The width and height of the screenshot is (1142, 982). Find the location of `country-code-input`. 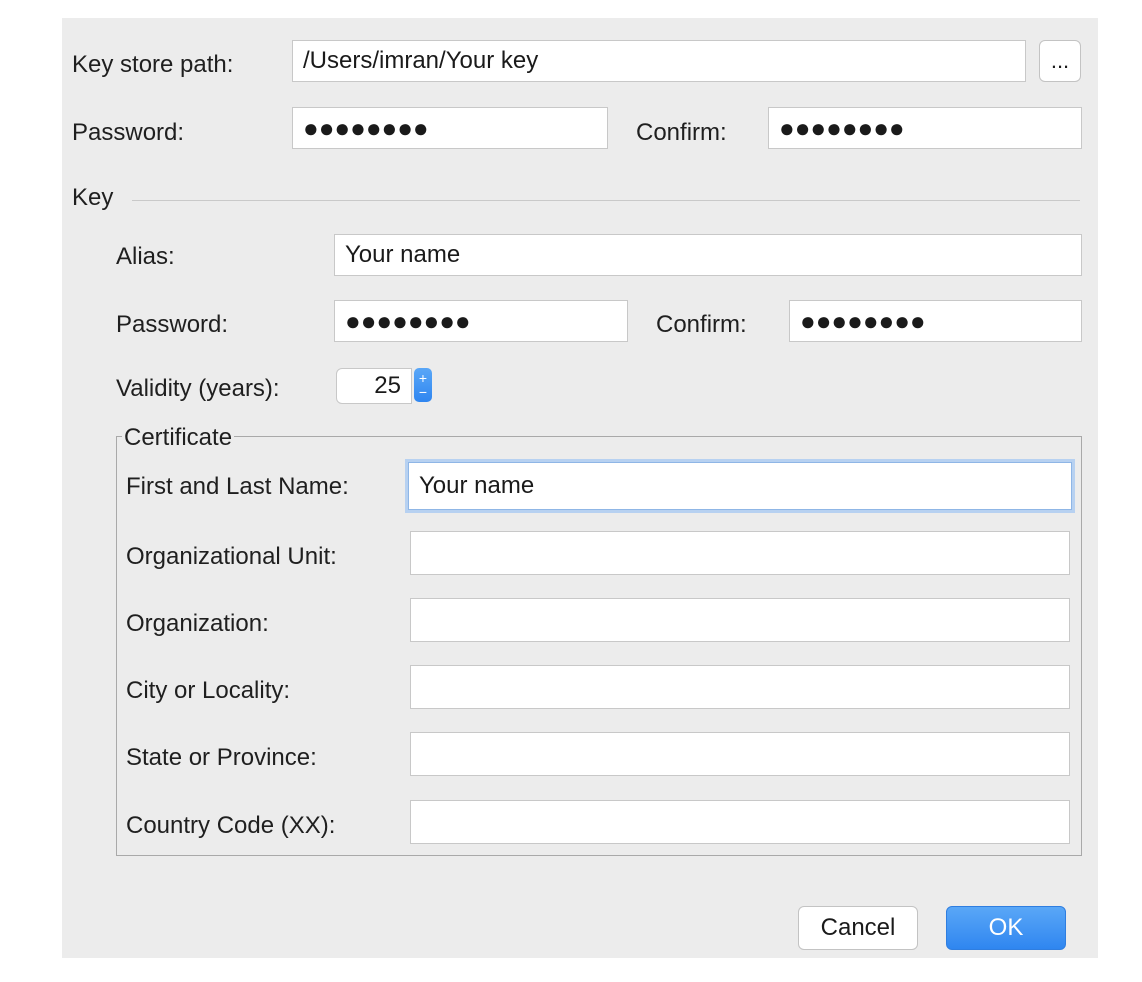

country-code-input is located at coordinates (740, 822).